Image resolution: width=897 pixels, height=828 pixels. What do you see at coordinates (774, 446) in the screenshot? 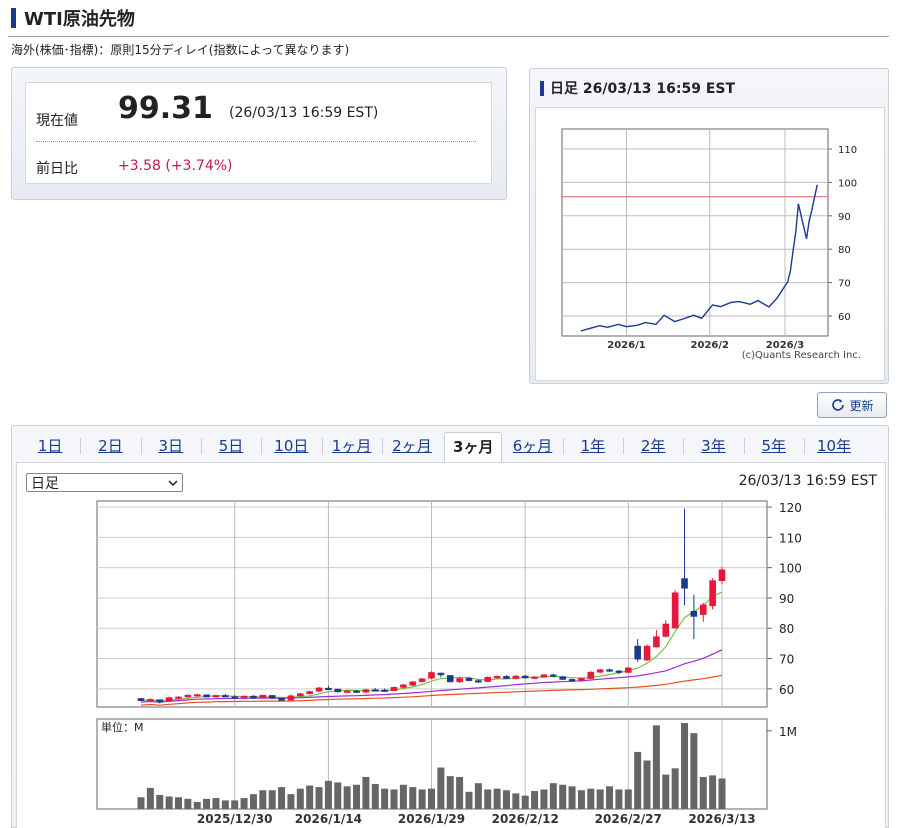
I see `tab-13: 5年` at bounding box center [774, 446].